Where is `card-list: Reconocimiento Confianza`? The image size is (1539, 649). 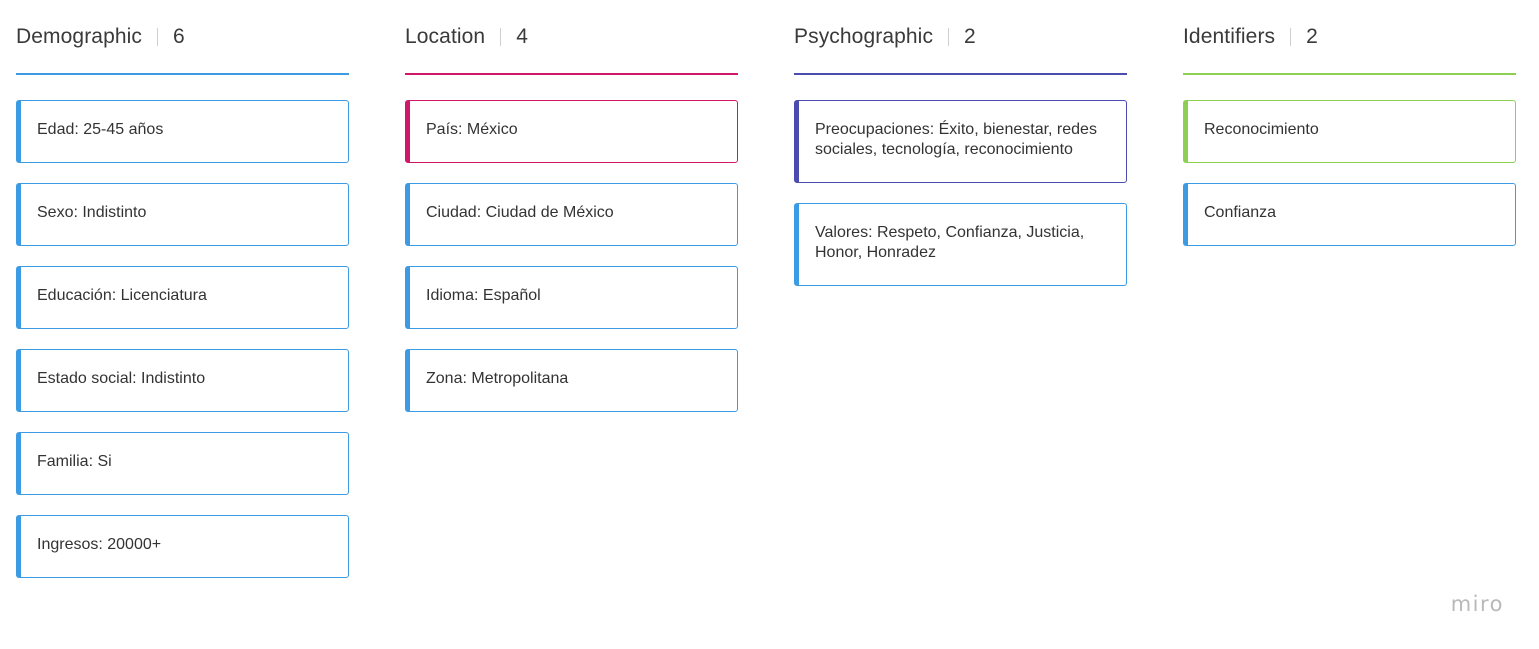
card-list: Reconocimiento Confianza is located at coordinates (1349, 173).